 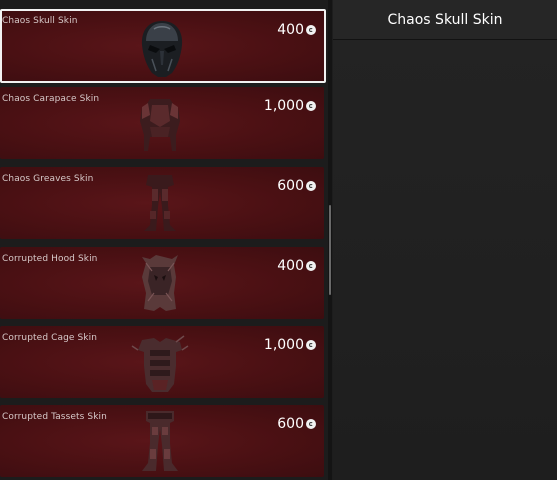 I want to click on shop-item-corrupted-tassets-skin: Corrupted Tassets Skin 600, so click(x=162, y=441).